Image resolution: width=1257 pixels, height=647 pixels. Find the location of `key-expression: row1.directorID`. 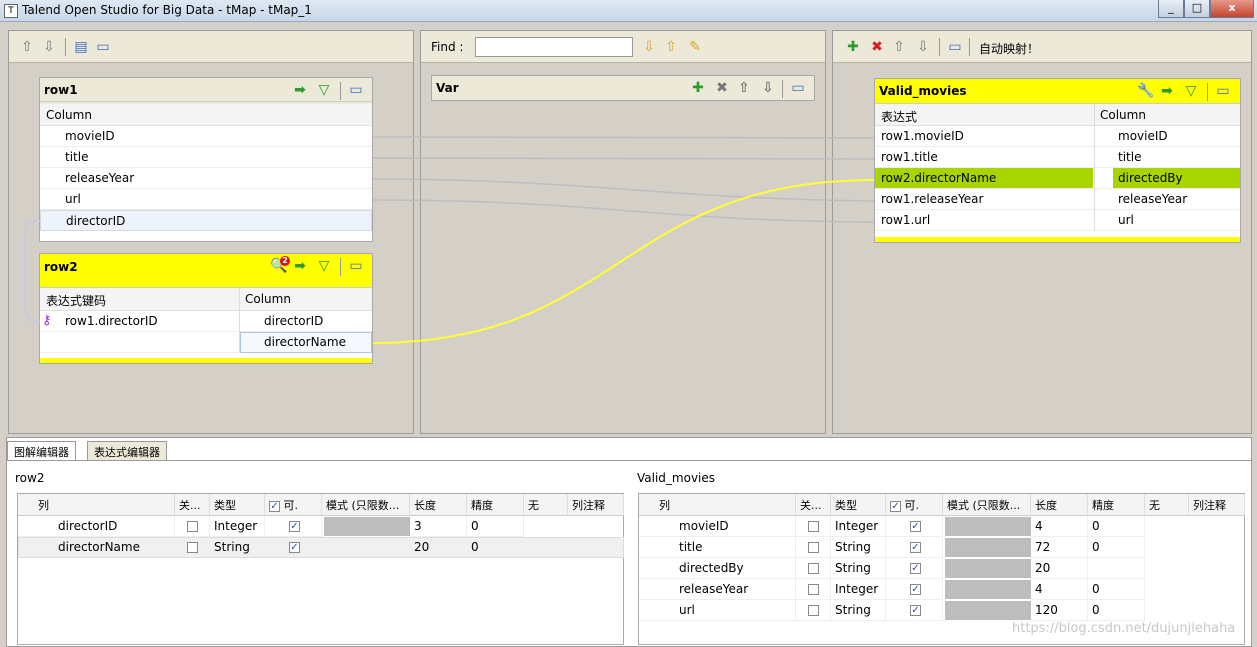

key-expression: row1.directorID is located at coordinates (111, 321).